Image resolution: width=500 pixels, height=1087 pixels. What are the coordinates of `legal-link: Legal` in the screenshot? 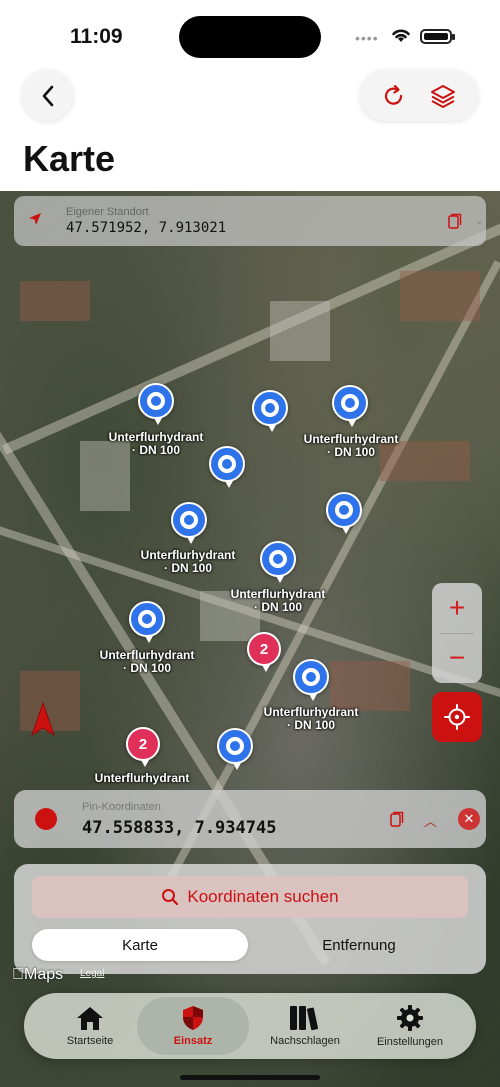 It's located at (92, 973).